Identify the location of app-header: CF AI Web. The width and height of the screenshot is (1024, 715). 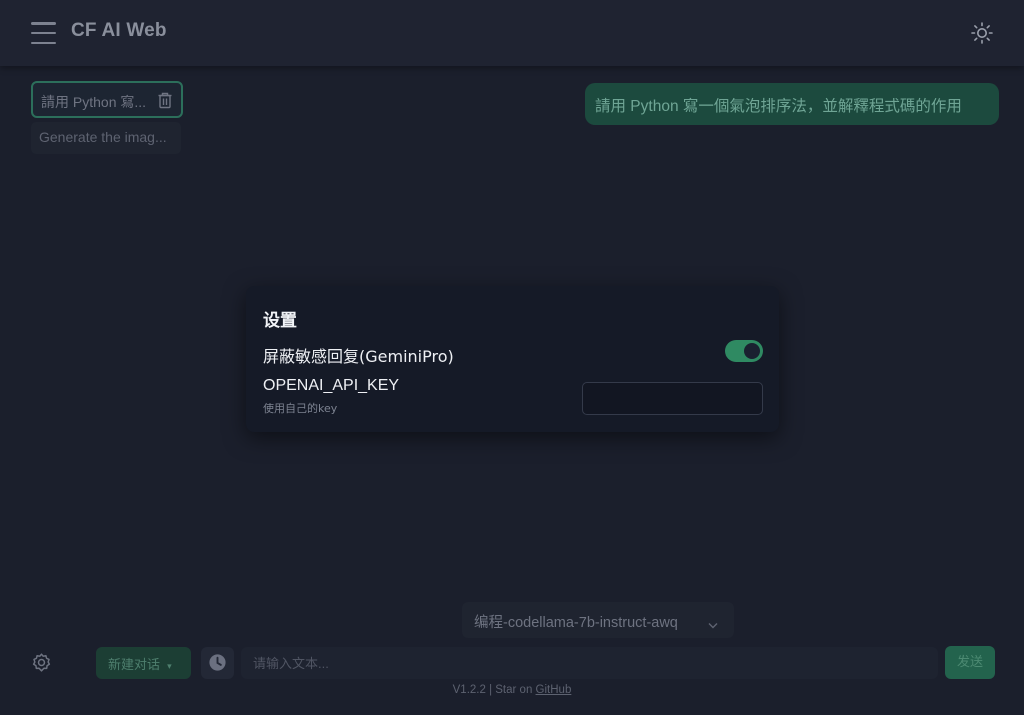
(512, 33).